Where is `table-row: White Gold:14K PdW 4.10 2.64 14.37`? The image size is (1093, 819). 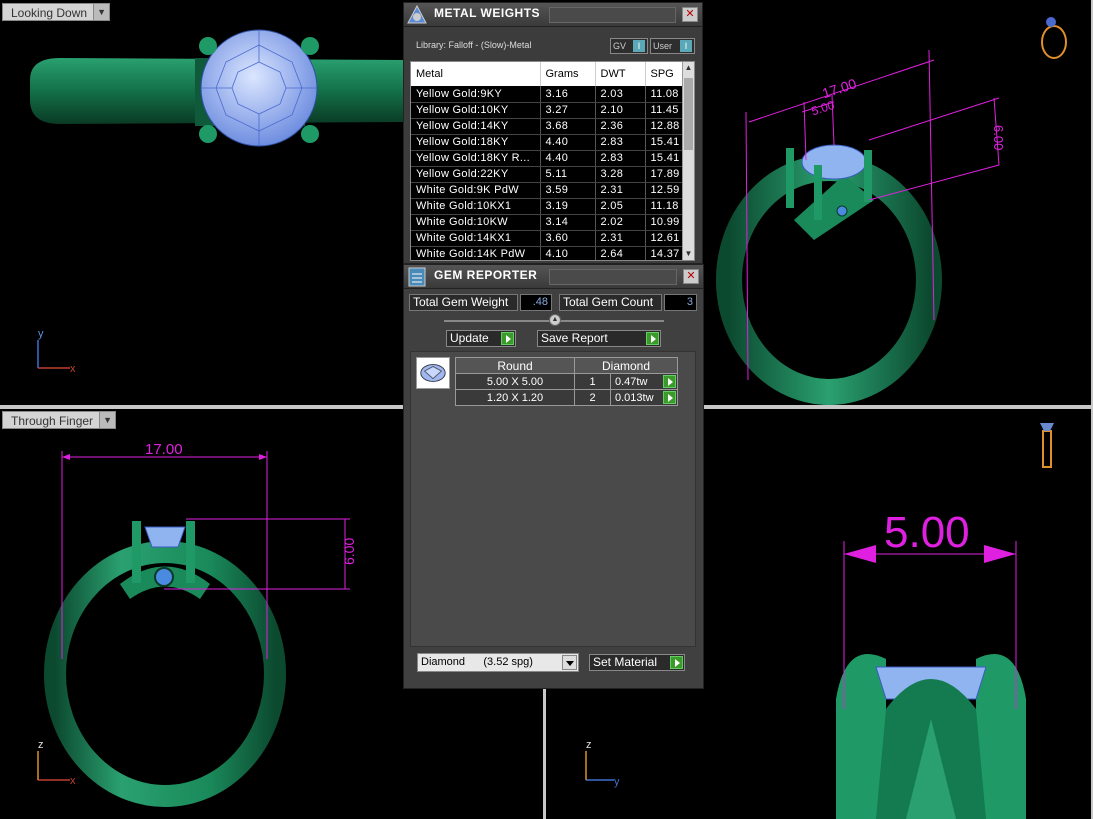
table-row: White Gold:14K PdW 4.10 2.64 14.37 is located at coordinates (549, 253).